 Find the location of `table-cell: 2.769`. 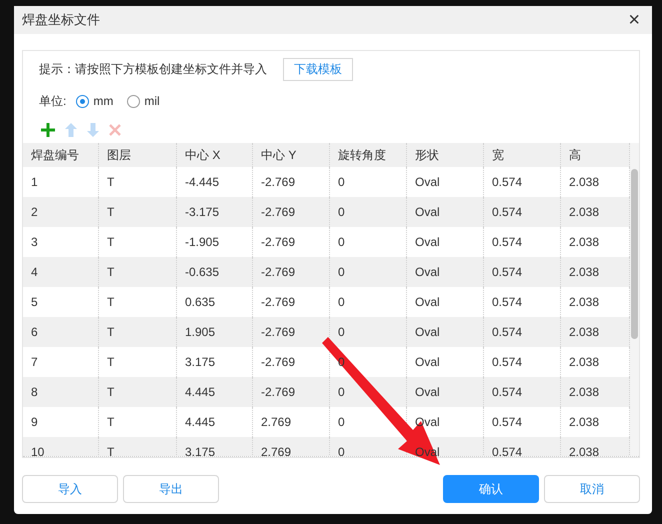

table-cell: 2.769 is located at coordinates (291, 446).